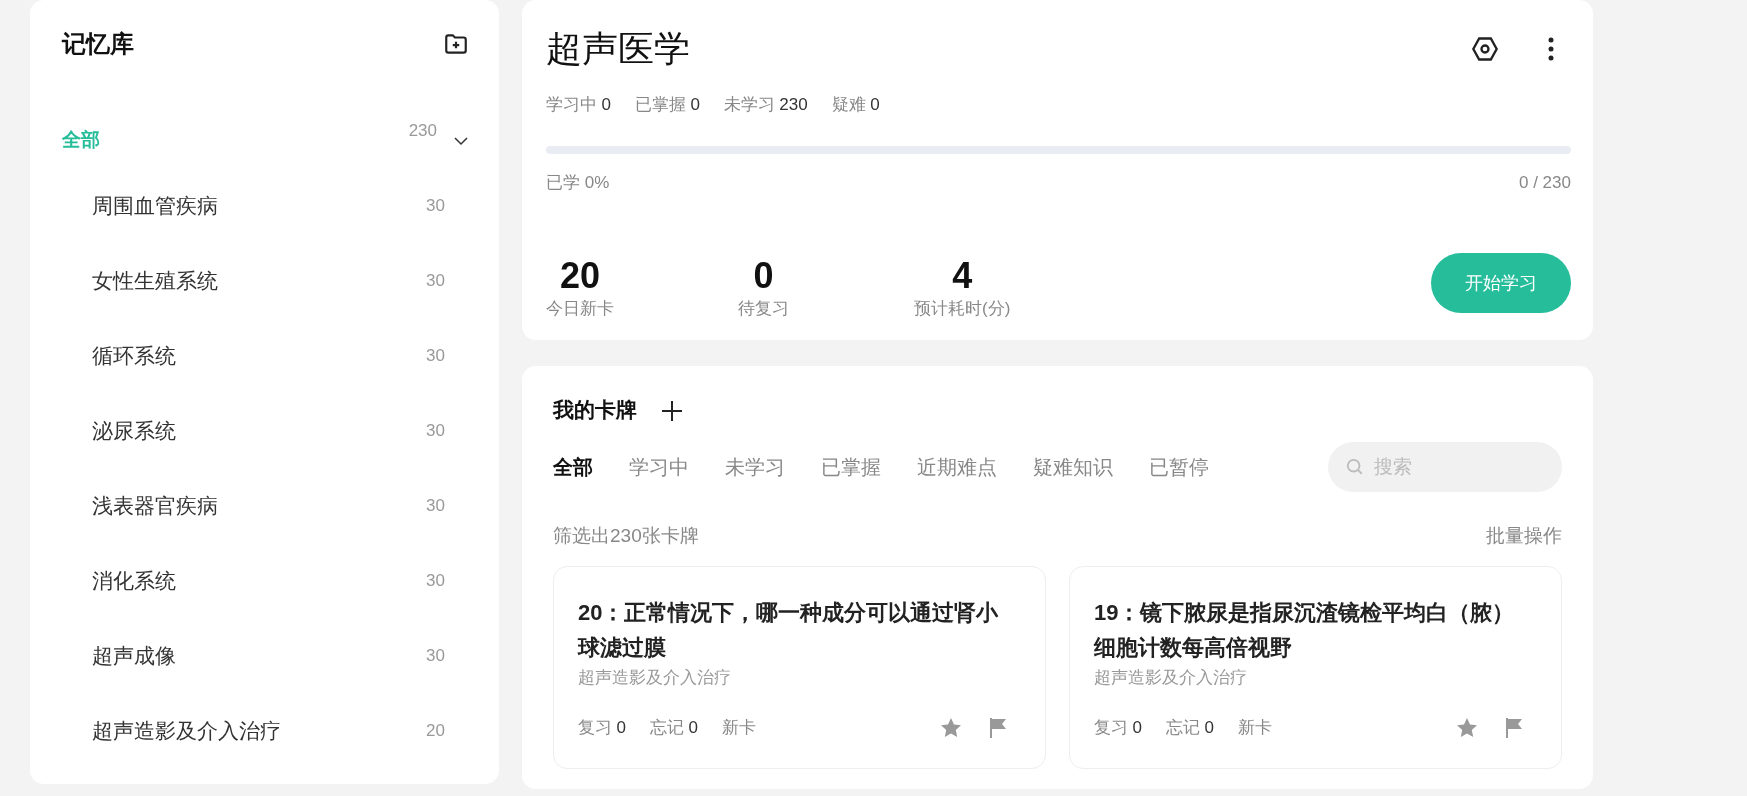 This screenshot has height=796, width=1747. Describe the element at coordinates (1315, 668) in the screenshot. I see `question-card: 19：镜下脓尿是指尿沉渣镜检平均白（脓）细胞计数每高倍视野 超声造影及介入治疗 复习 0 忘记 0 新卡` at that location.